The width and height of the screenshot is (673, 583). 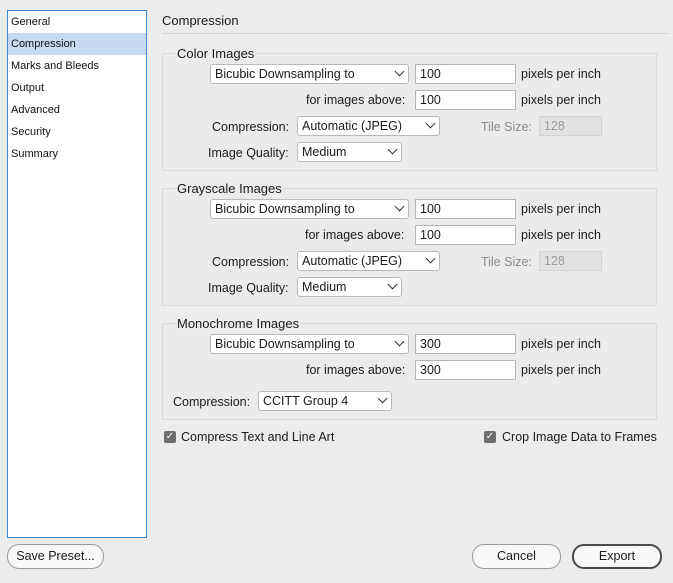 What do you see at coordinates (216, 53) in the screenshot?
I see `color-images-title: Color Images` at bounding box center [216, 53].